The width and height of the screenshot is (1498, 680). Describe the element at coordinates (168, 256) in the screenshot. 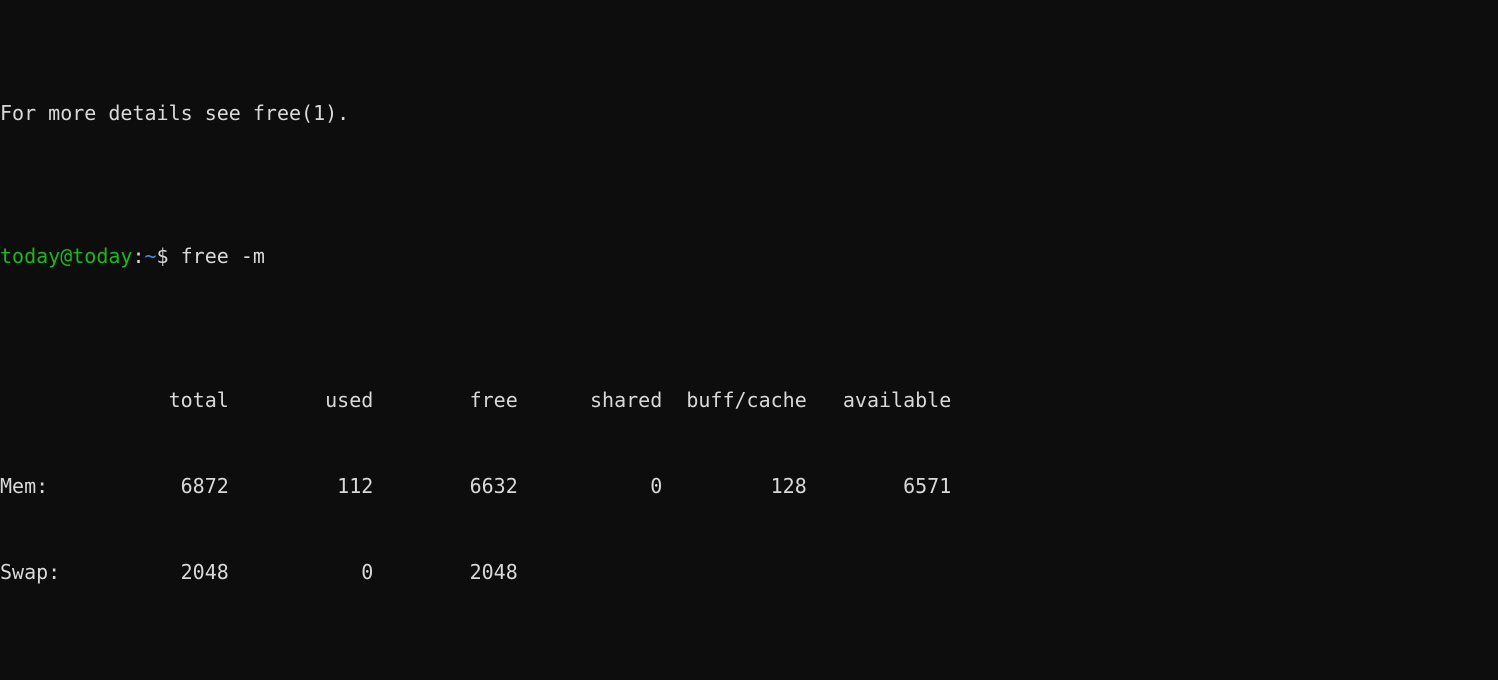

I see `prompt-sigil: $` at that location.